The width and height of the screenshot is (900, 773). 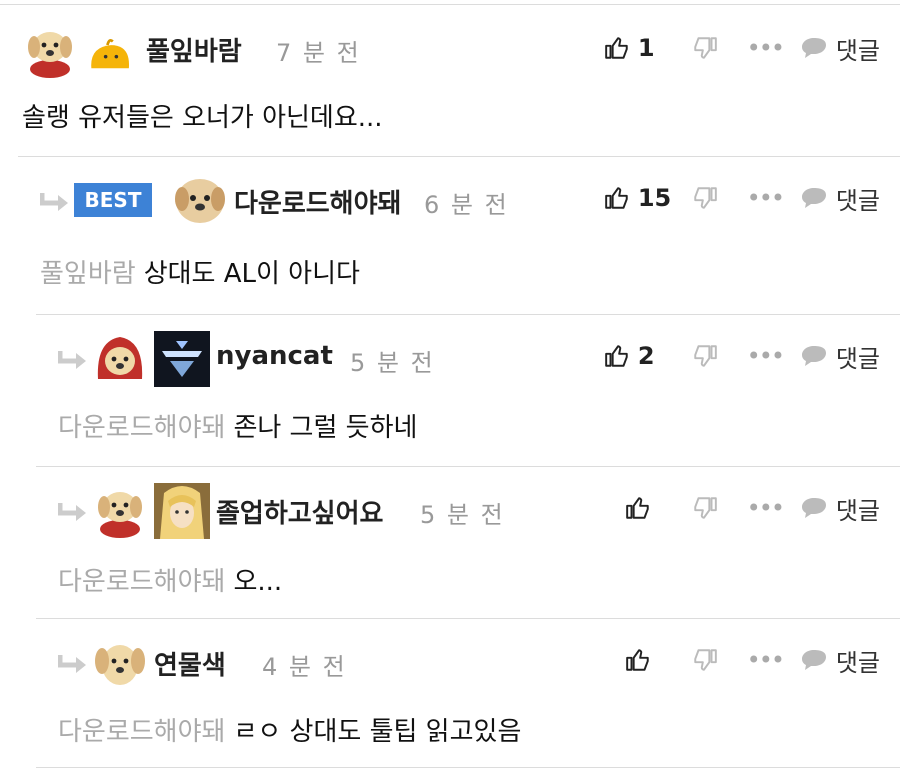 I want to click on comment-text: 풀잎바람 상대도 AL이 아니다, so click(x=200, y=271).